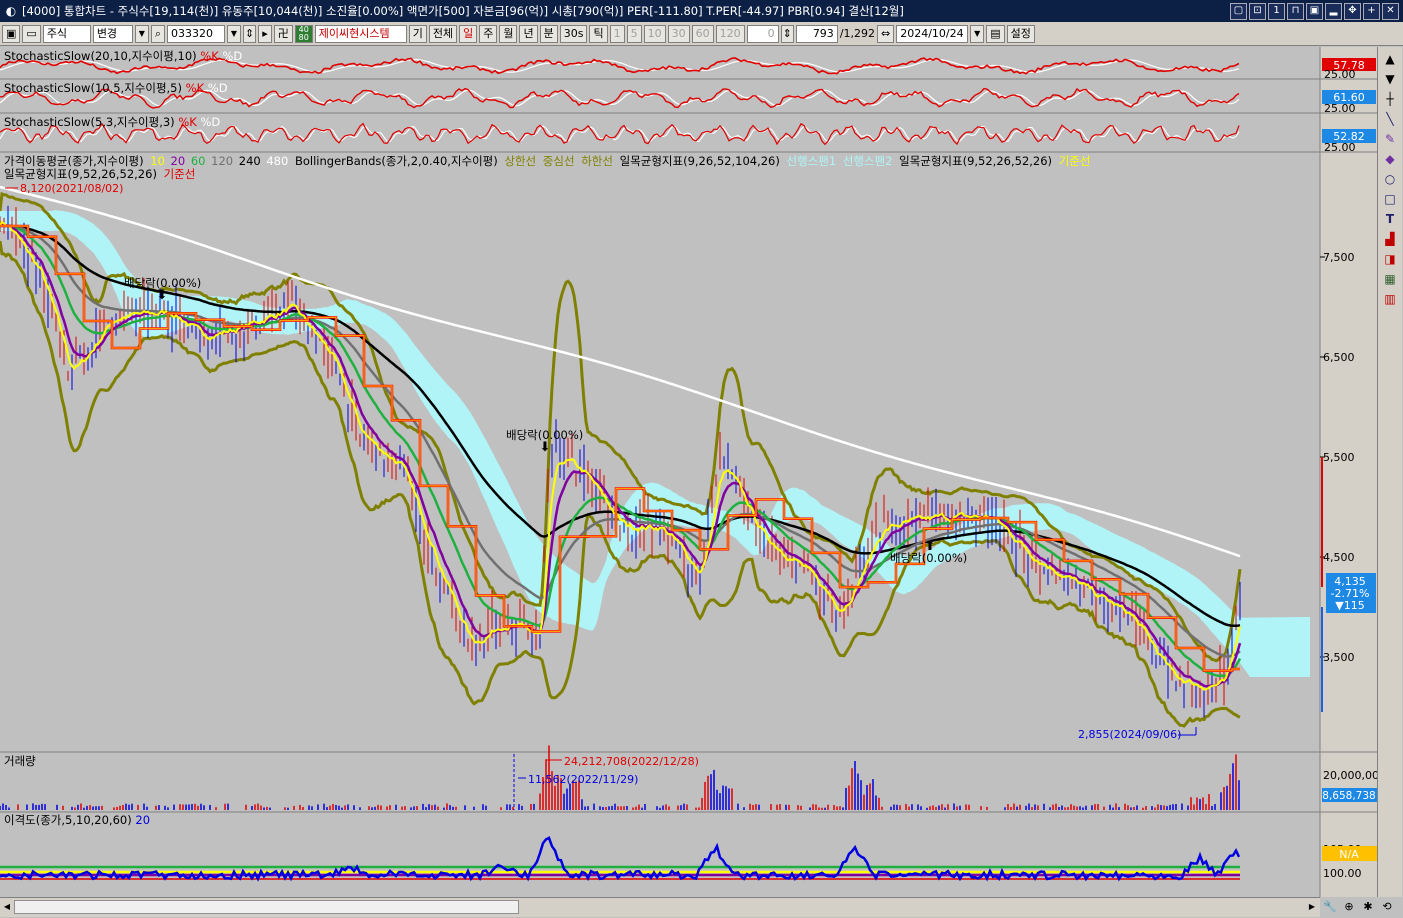  Describe the element at coordinates (857, 33) in the screenshot. I see `total-count: /1,292` at that location.